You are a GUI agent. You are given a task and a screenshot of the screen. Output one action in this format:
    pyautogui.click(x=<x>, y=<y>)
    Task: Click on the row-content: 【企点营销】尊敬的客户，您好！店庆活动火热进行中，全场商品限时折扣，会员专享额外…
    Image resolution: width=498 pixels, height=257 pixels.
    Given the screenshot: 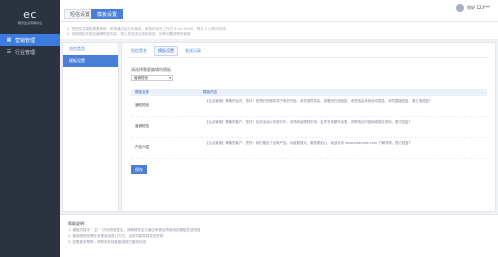 What is the action you would take?
    pyautogui.click(x=345, y=122)
    